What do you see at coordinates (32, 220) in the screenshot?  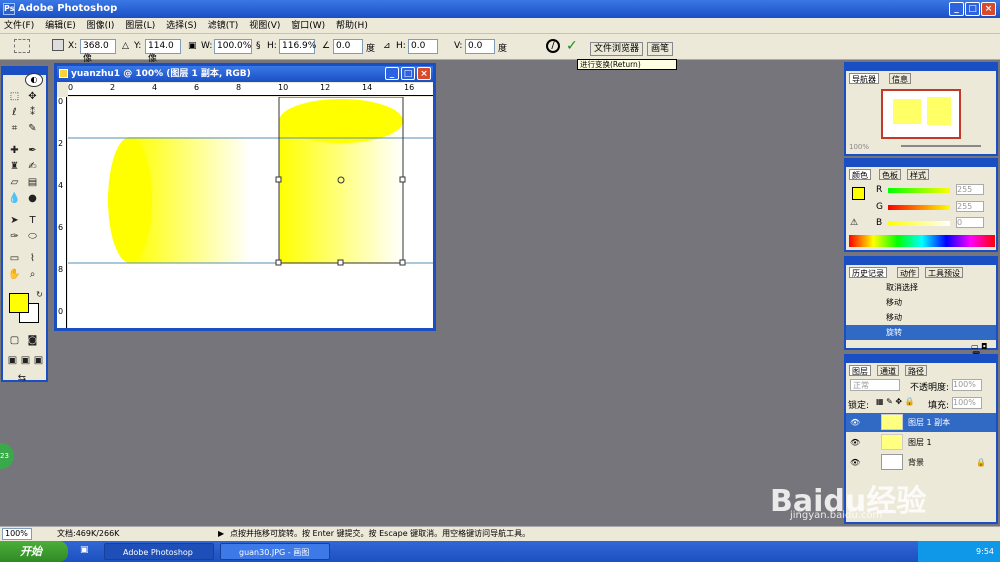 I see `type-icon: T` at bounding box center [32, 220].